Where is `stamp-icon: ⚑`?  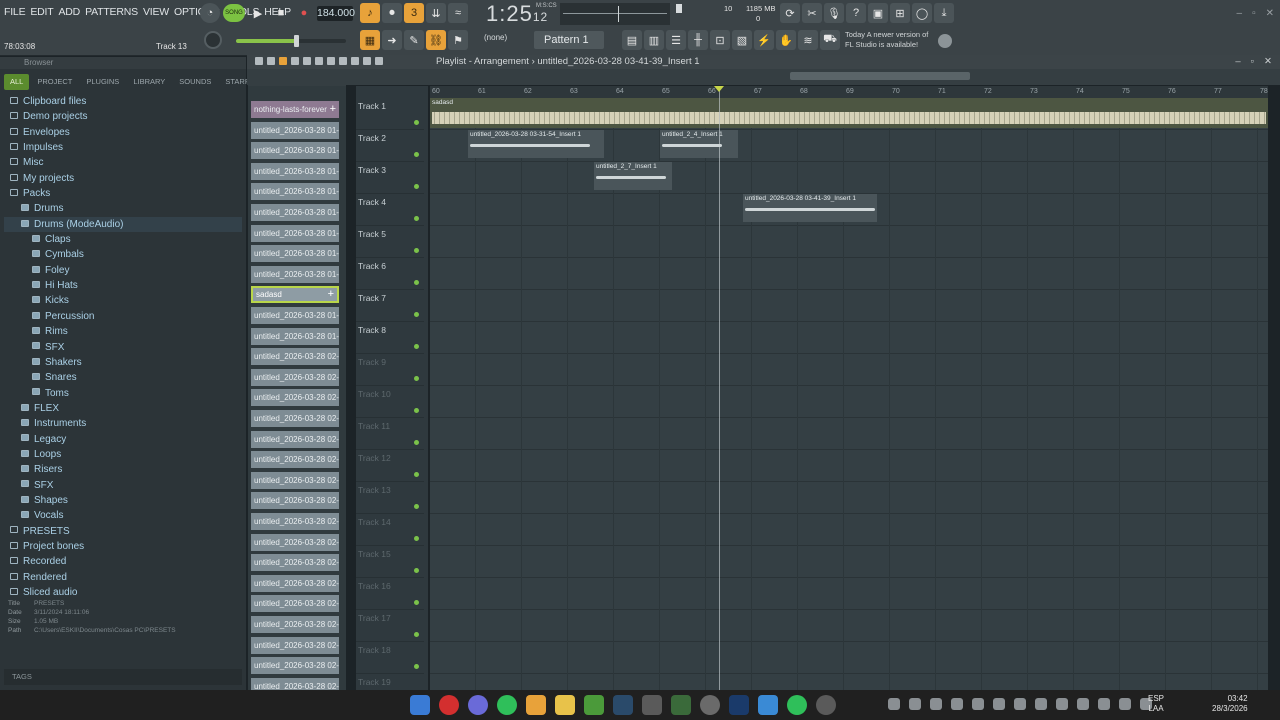
stamp-icon: ⚑ is located at coordinates (458, 40).